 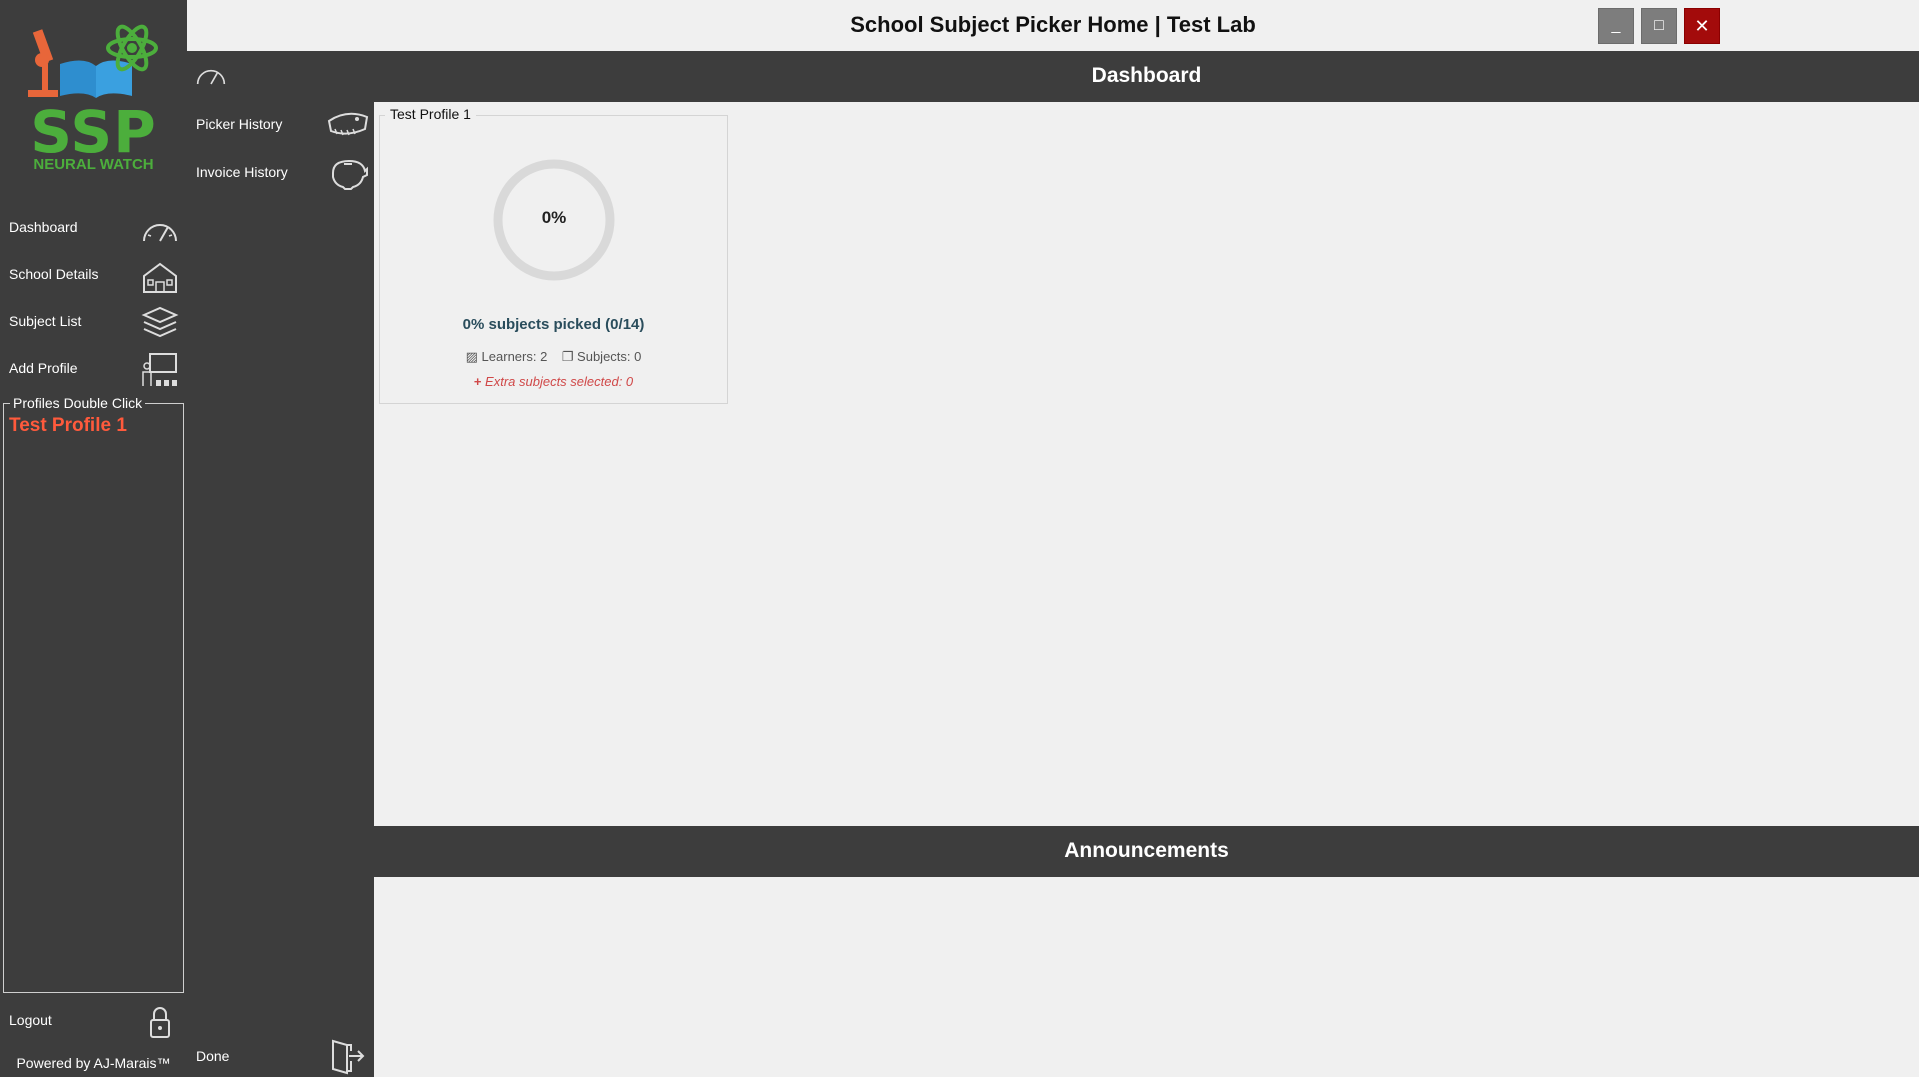 What do you see at coordinates (160, 277) in the screenshot?
I see `school-building-icon` at bounding box center [160, 277].